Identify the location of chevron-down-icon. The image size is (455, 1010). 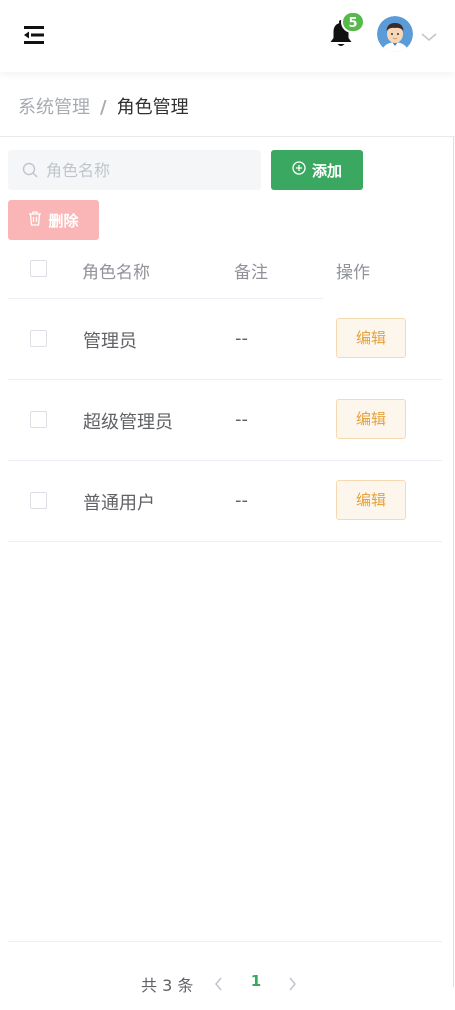
(429, 34).